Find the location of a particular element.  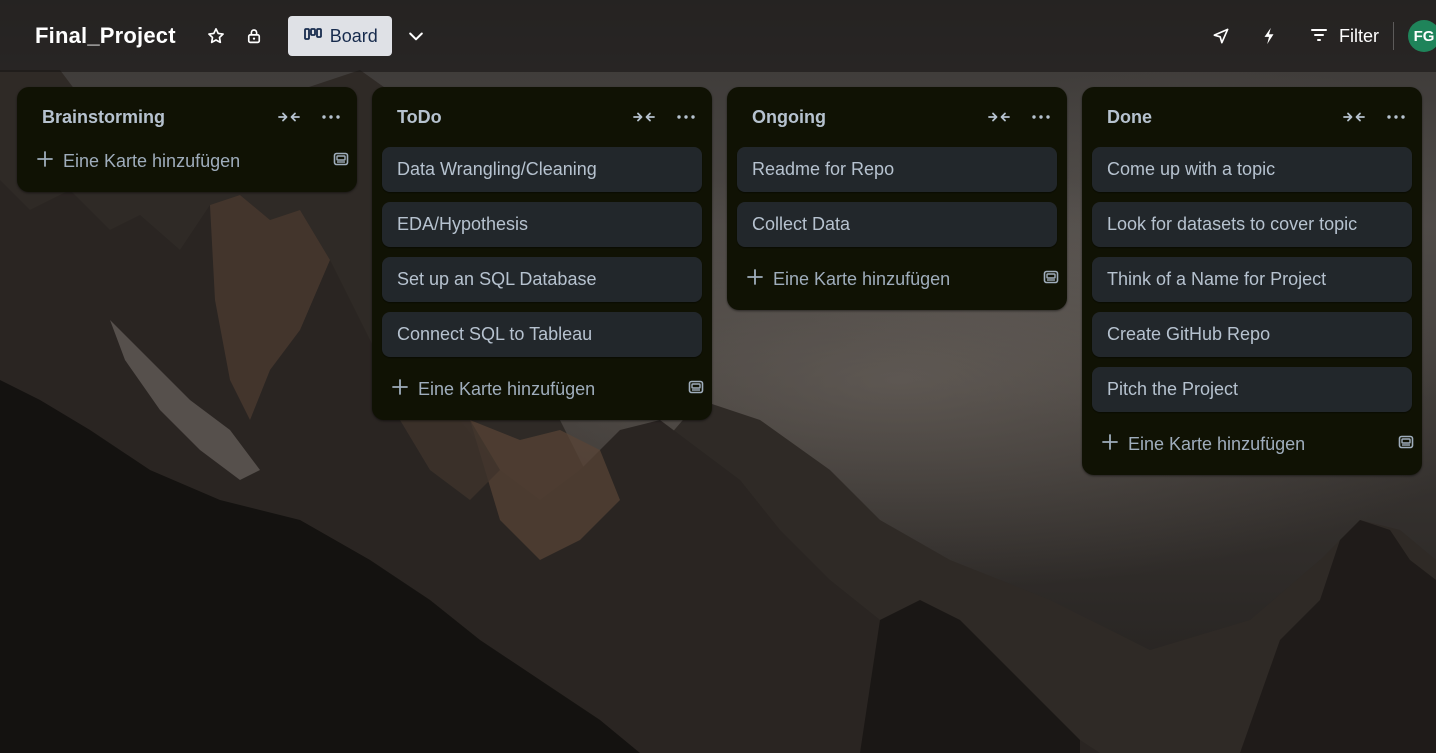

filter-label: Filter is located at coordinates (1359, 35).